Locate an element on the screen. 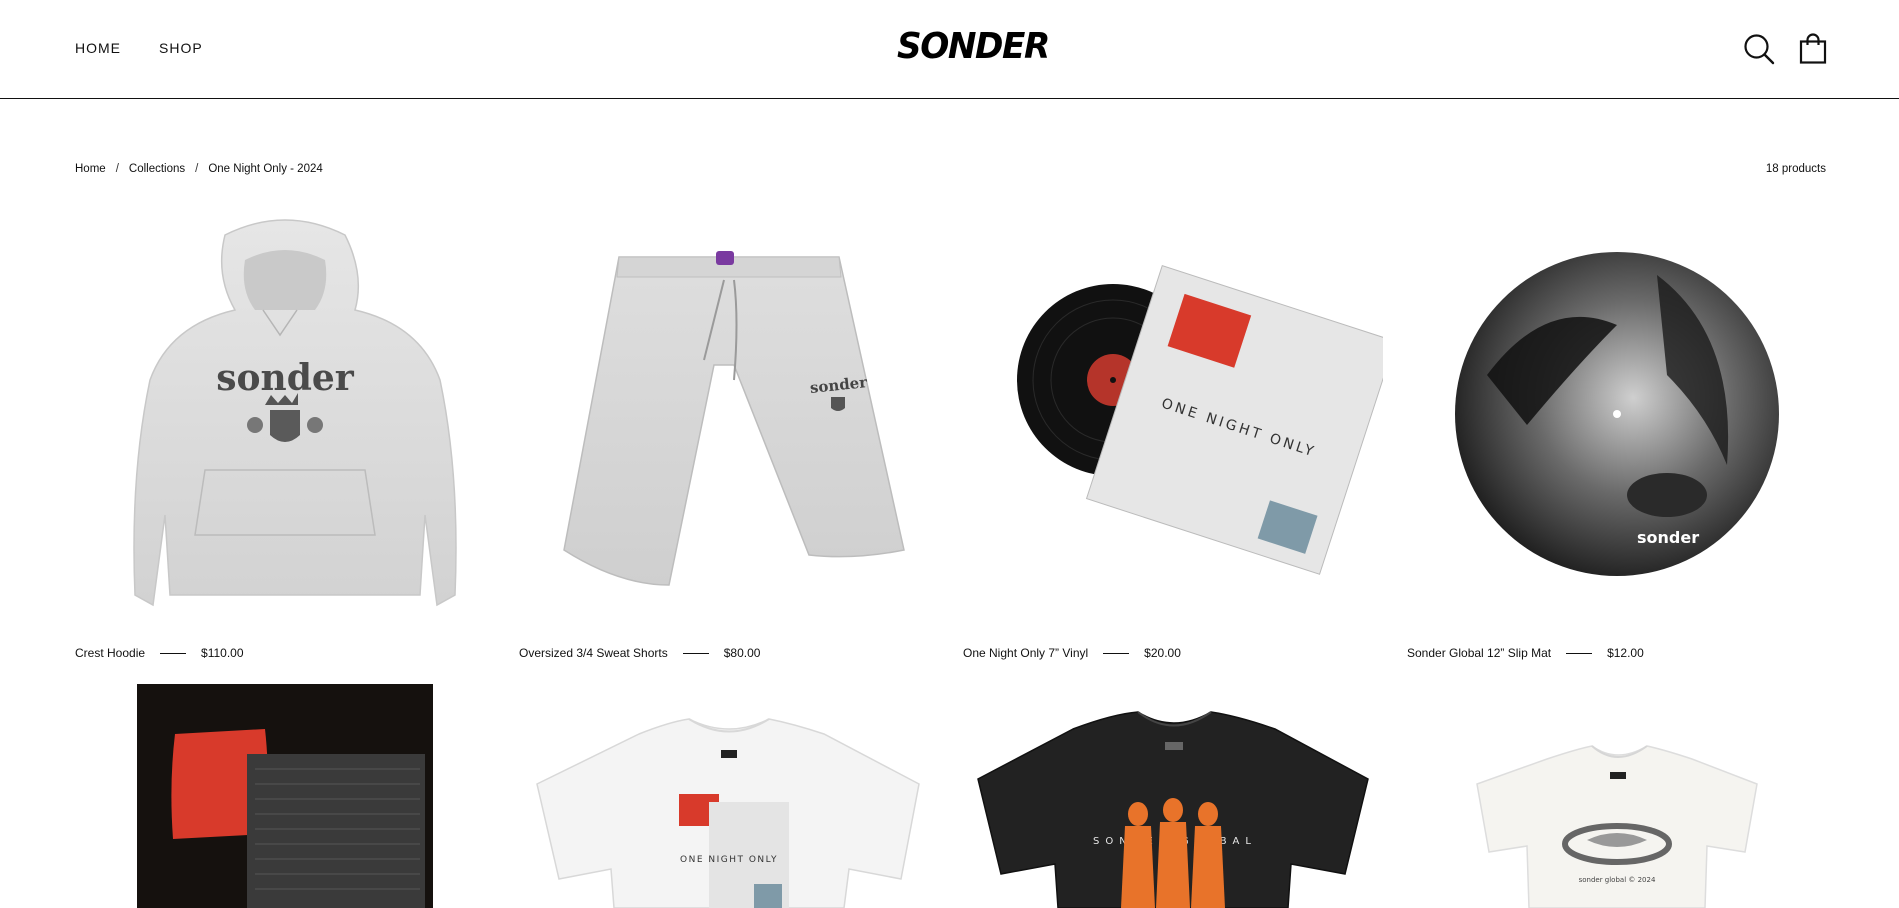  product-meta: Oversized 3/4 Sweat Shorts $80.00 is located at coordinates (639, 653).